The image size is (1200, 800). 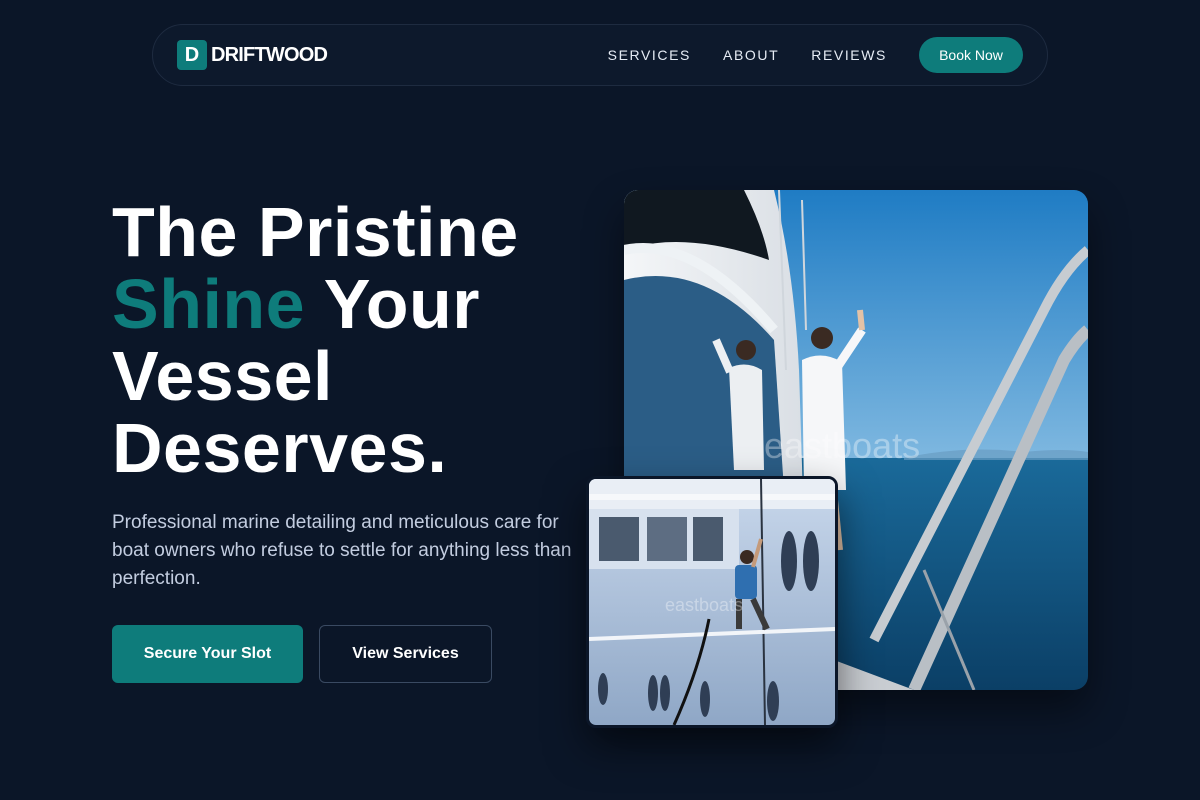 I want to click on hero-title-line1: The Pristine, so click(x=315, y=232).